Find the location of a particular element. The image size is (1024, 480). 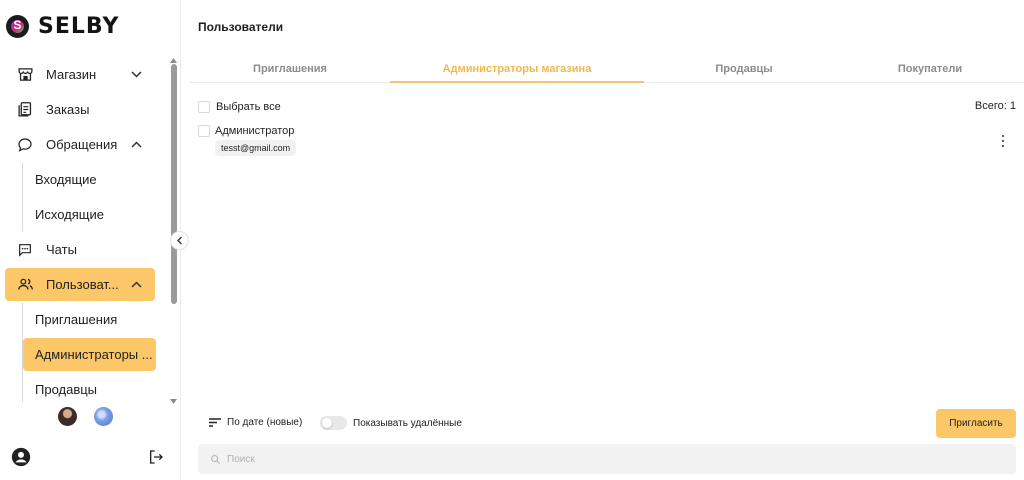

sidebar-subitem-outbox: Исходящие is located at coordinates (89, 214).